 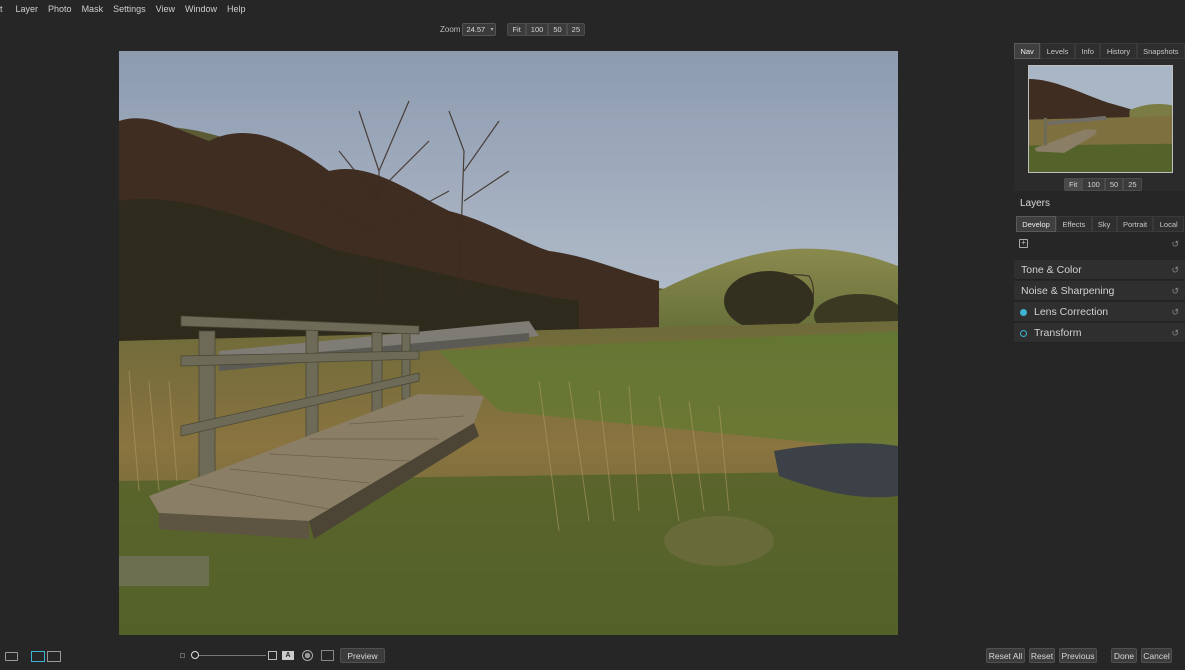 I want to click on zoom-label: Zoom, so click(x=450, y=29).